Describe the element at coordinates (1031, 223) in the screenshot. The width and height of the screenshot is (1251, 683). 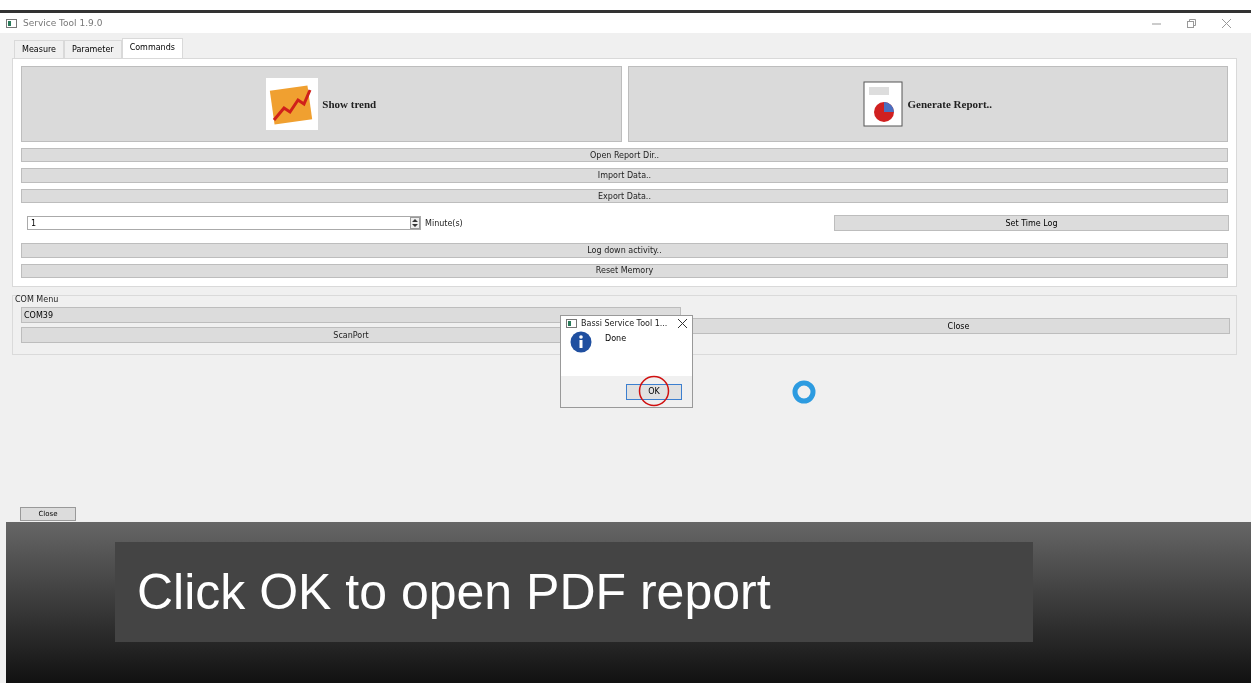
I see `set-time-log-button: Set Time Log` at that location.